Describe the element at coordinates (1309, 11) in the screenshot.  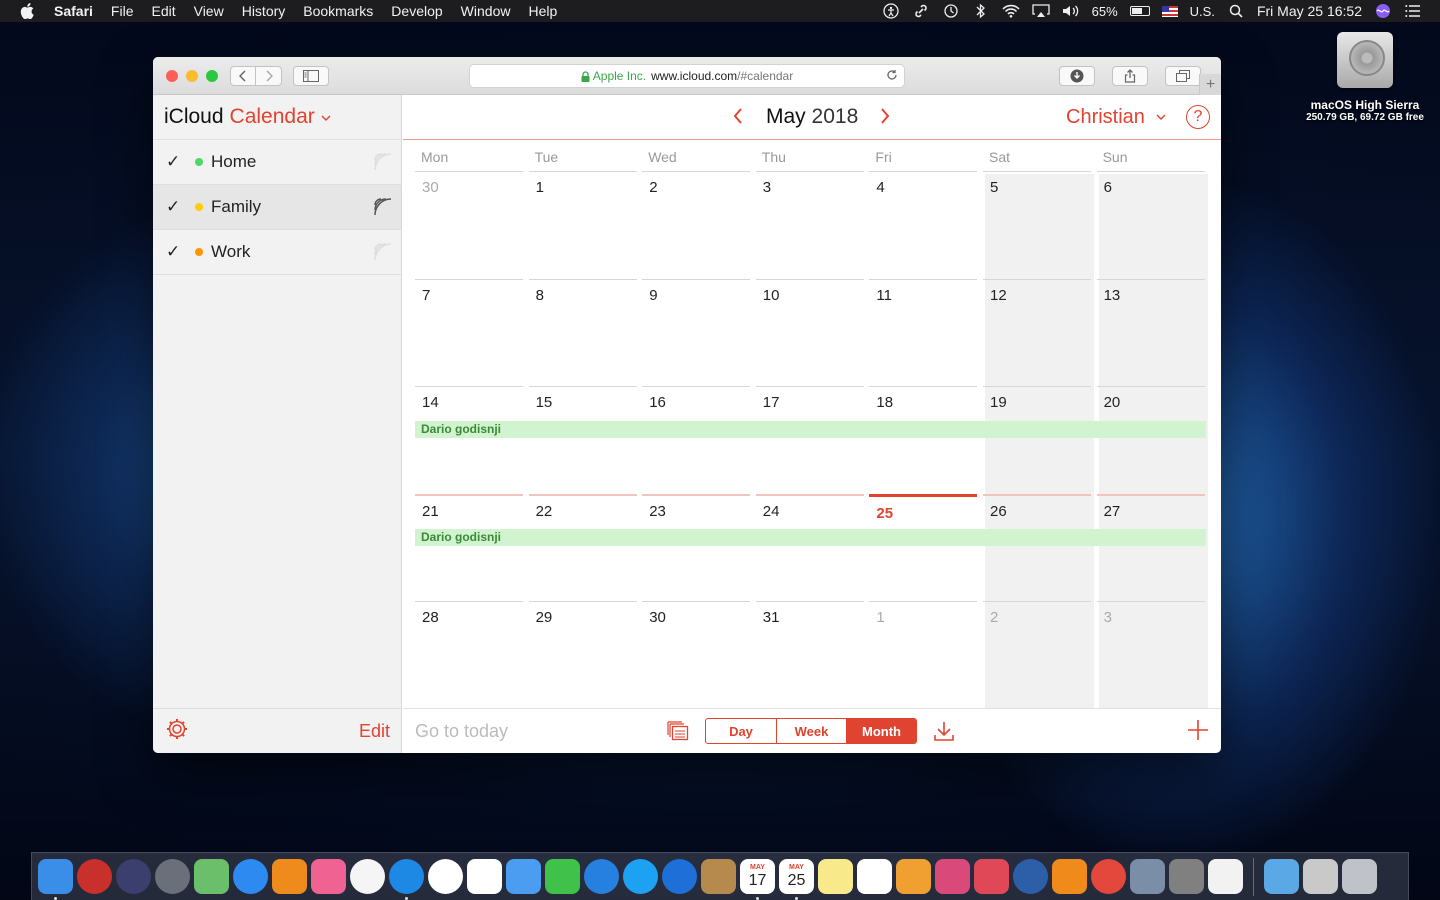
I see `menu-clock: Fri May 25 16:52` at that location.